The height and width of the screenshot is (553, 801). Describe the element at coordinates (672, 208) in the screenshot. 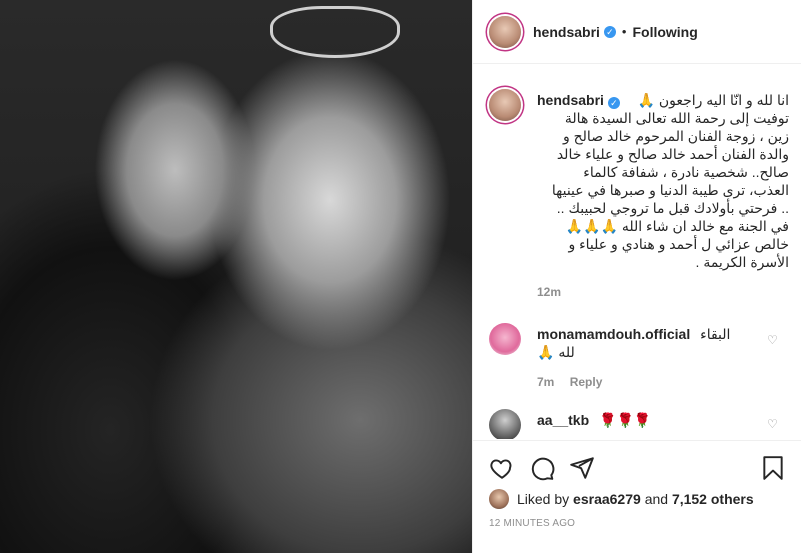

I see `caption-line: .. فرحتي بأولادك قبل ما تروجي لحبيبك ..` at that location.